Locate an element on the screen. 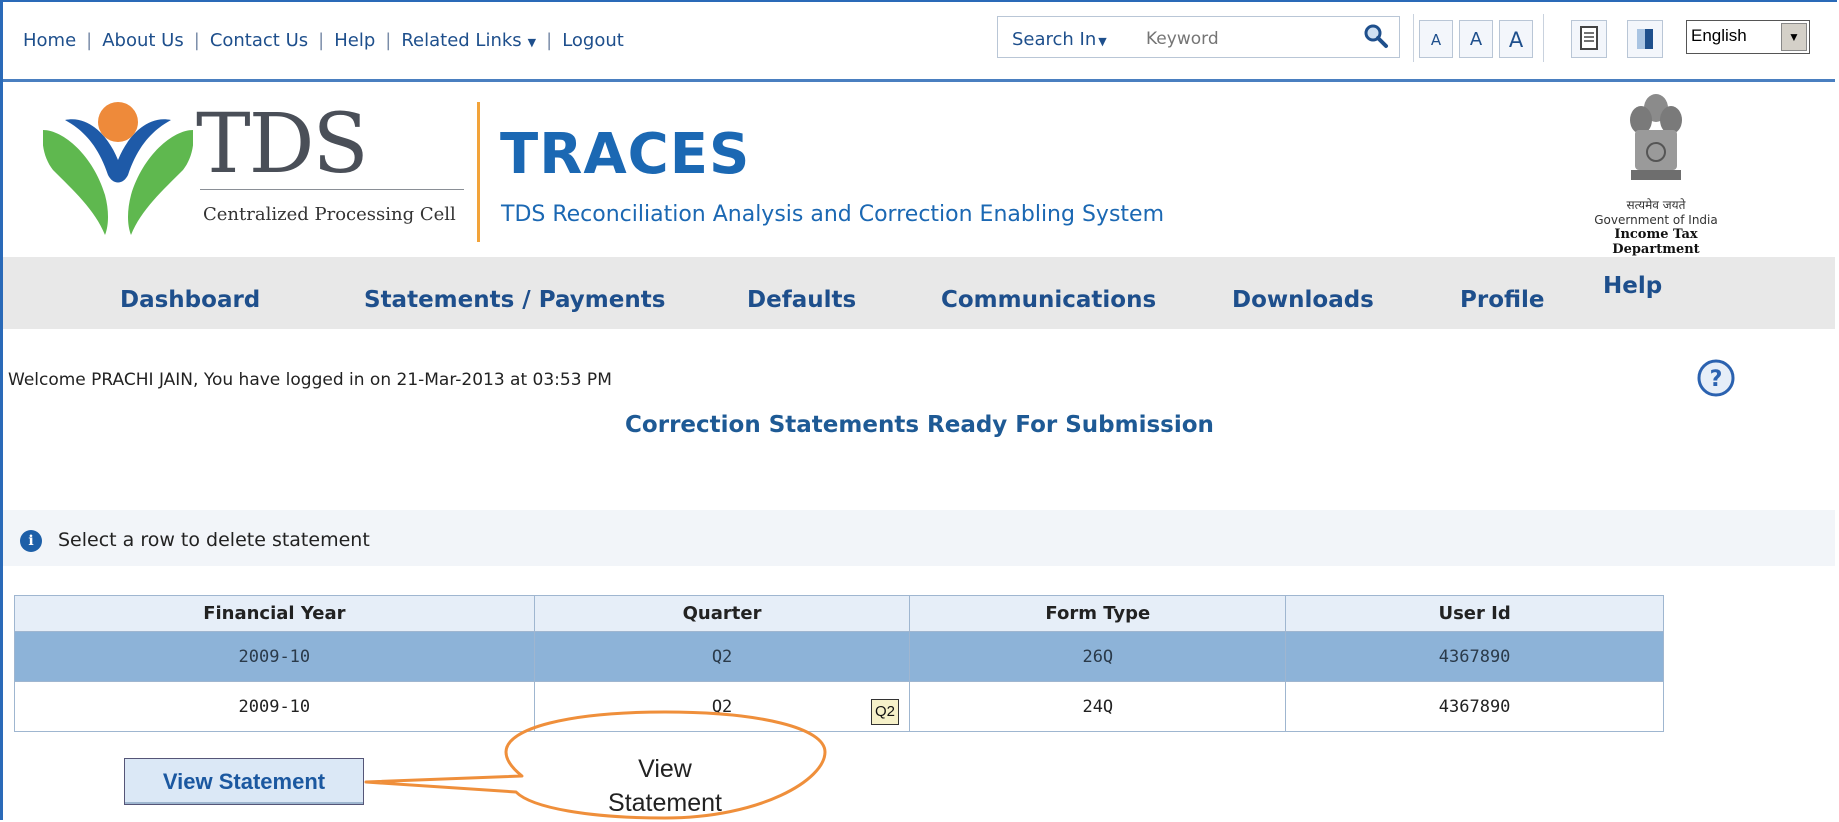  callout-annotation is located at coordinates (595, 765).